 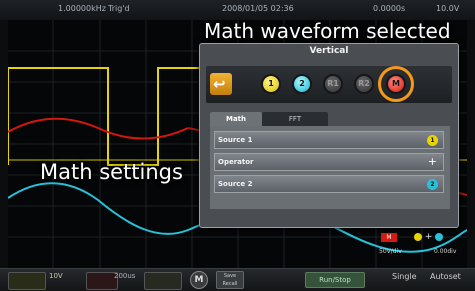 What do you see at coordinates (230, 280) in the screenshot?
I see `save-recall-button: Save Recall` at bounding box center [230, 280].